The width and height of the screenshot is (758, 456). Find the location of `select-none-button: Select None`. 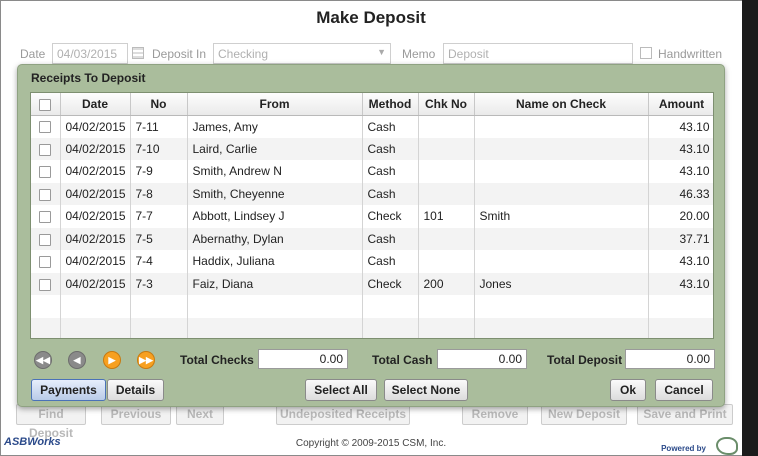

select-none-button: Select None is located at coordinates (426, 390).